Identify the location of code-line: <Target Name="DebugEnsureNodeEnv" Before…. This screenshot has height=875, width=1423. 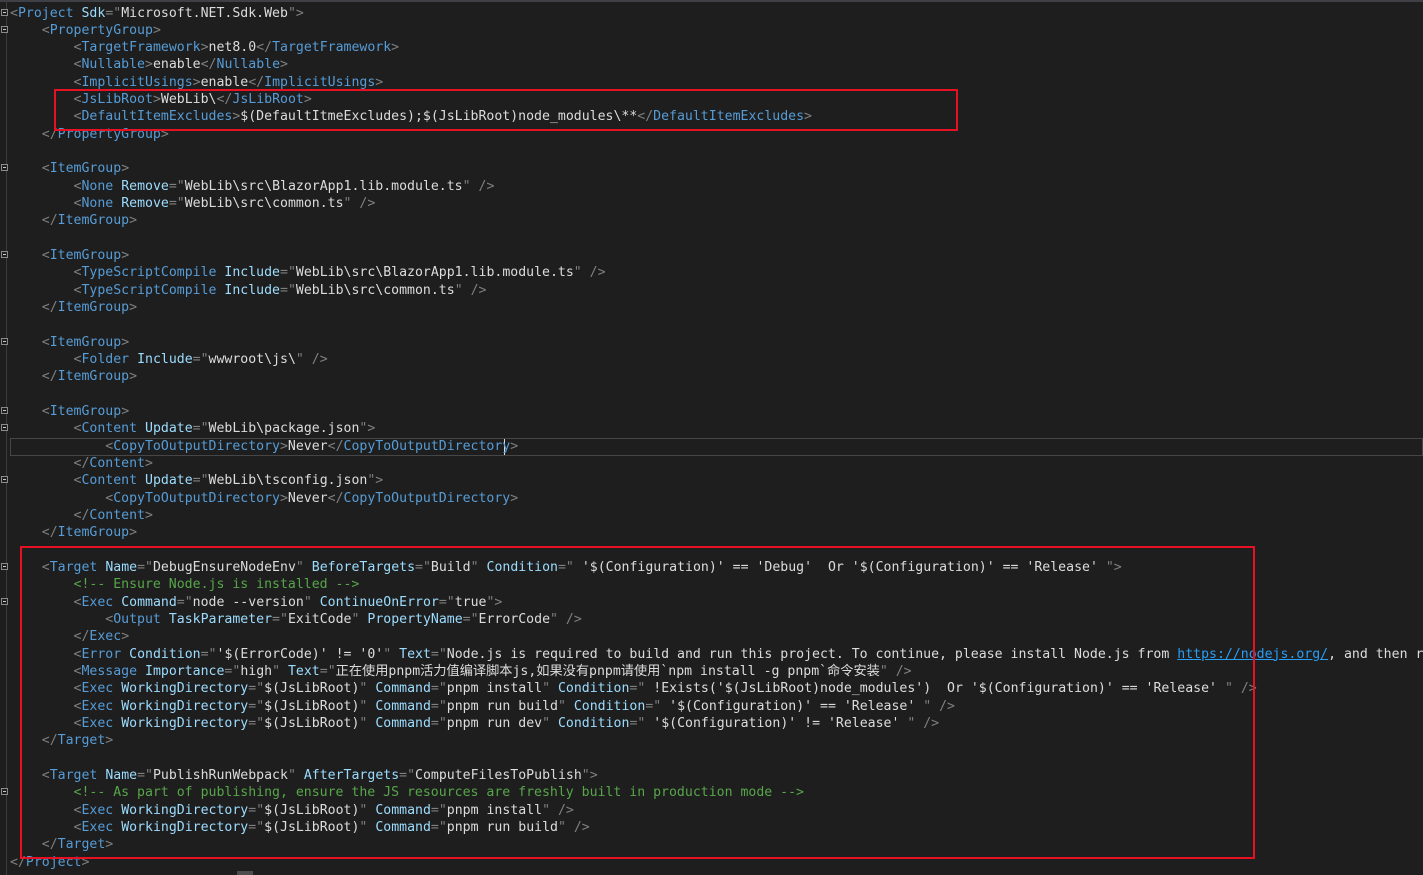
(711, 567).